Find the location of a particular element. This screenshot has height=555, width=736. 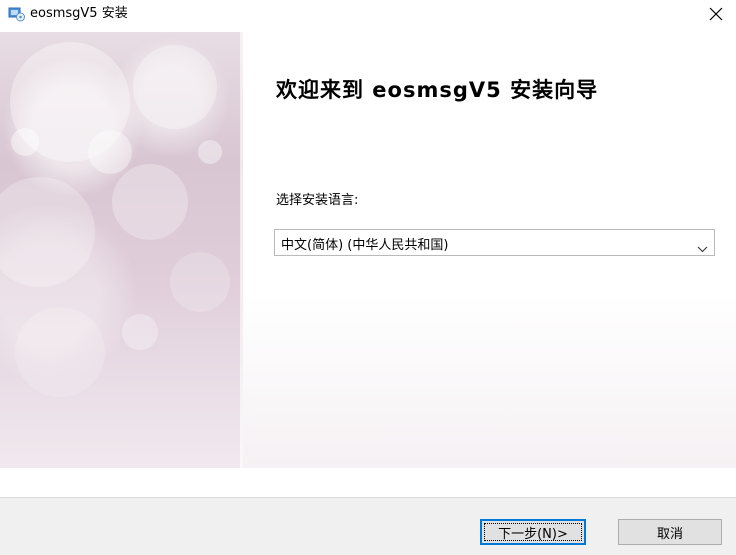

close-button is located at coordinates (716, 15).